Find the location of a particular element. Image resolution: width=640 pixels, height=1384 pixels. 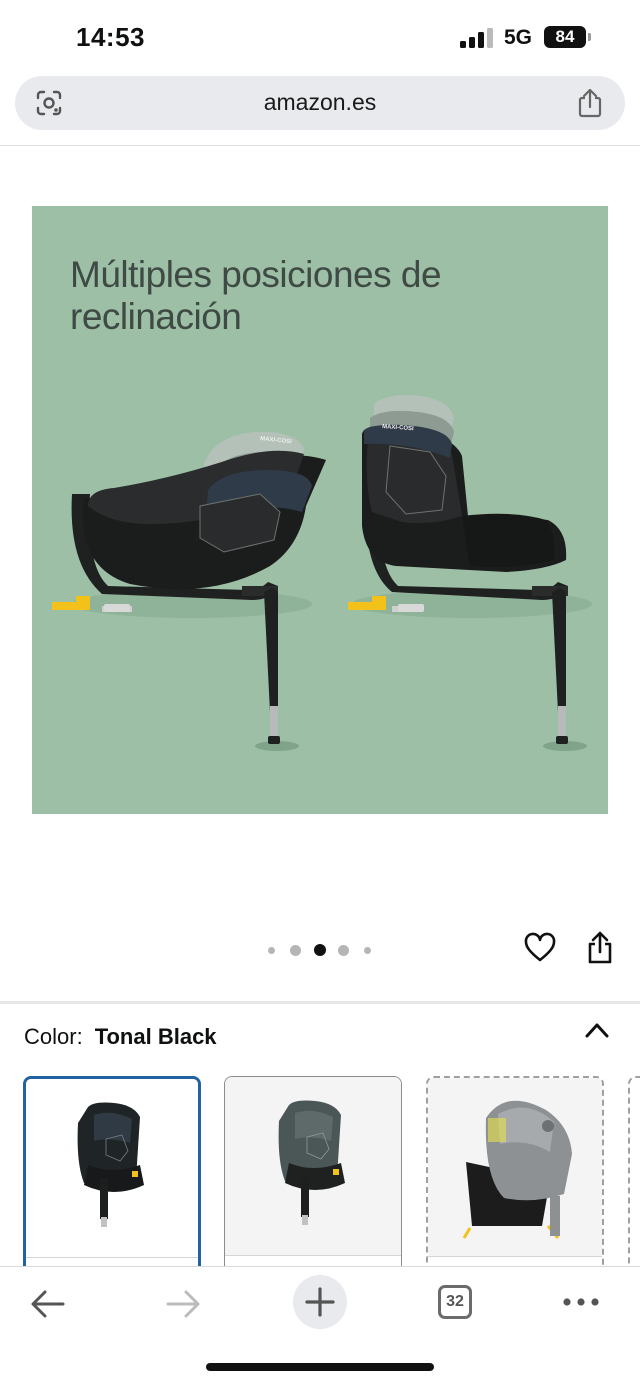

swatch-tonal-black is located at coordinates (112, 1176).